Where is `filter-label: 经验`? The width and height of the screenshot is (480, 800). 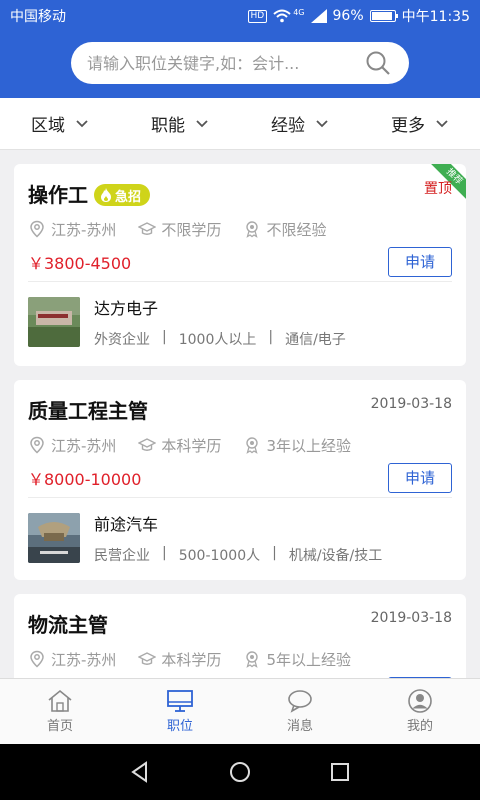 filter-label: 经验 is located at coordinates (288, 126).